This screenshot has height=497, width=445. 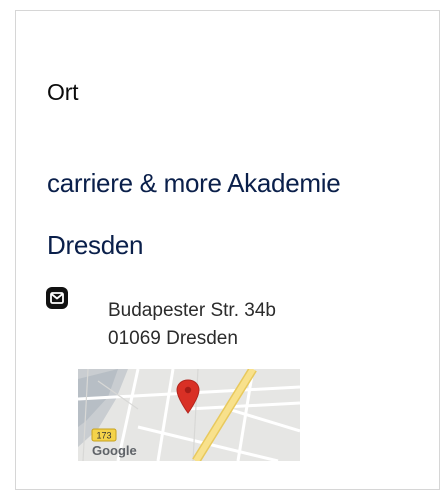 I want to click on google-logo: Google, so click(x=114, y=450).